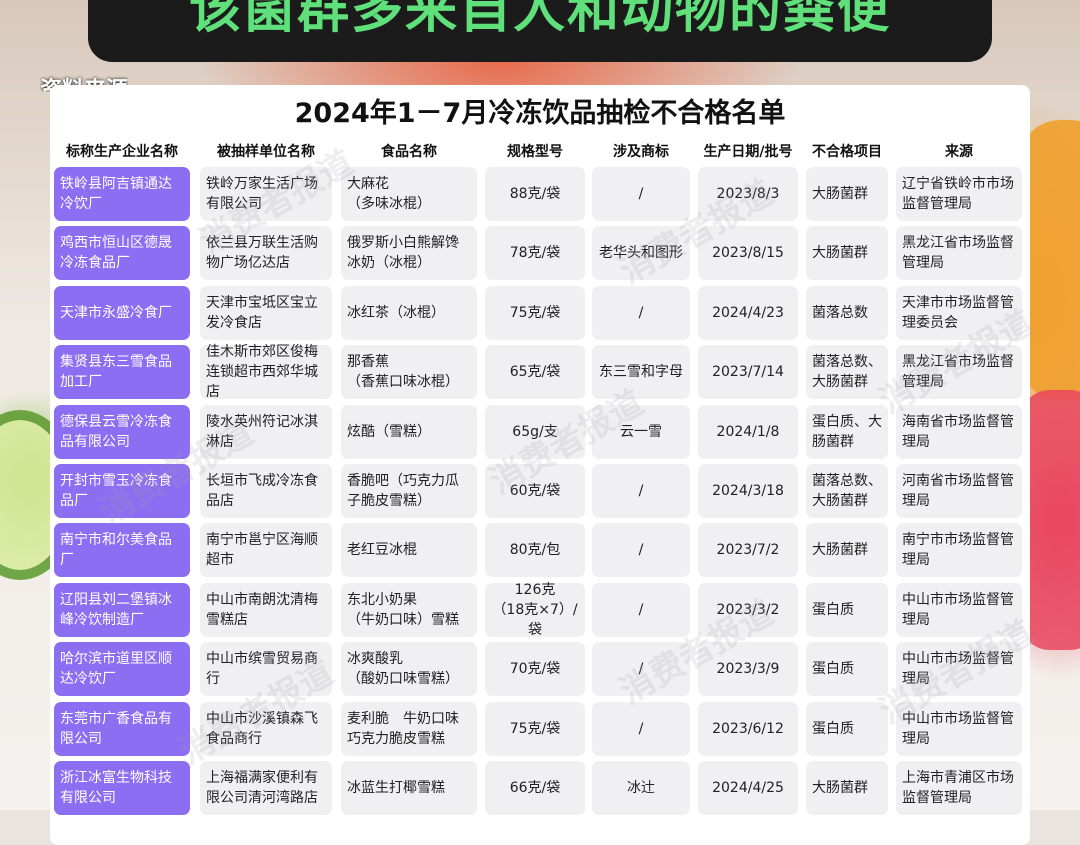 This screenshot has height=845, width=1080. I want to click on headline-text: 该菌群多来自人和动物的粪便, so click(539, 20).